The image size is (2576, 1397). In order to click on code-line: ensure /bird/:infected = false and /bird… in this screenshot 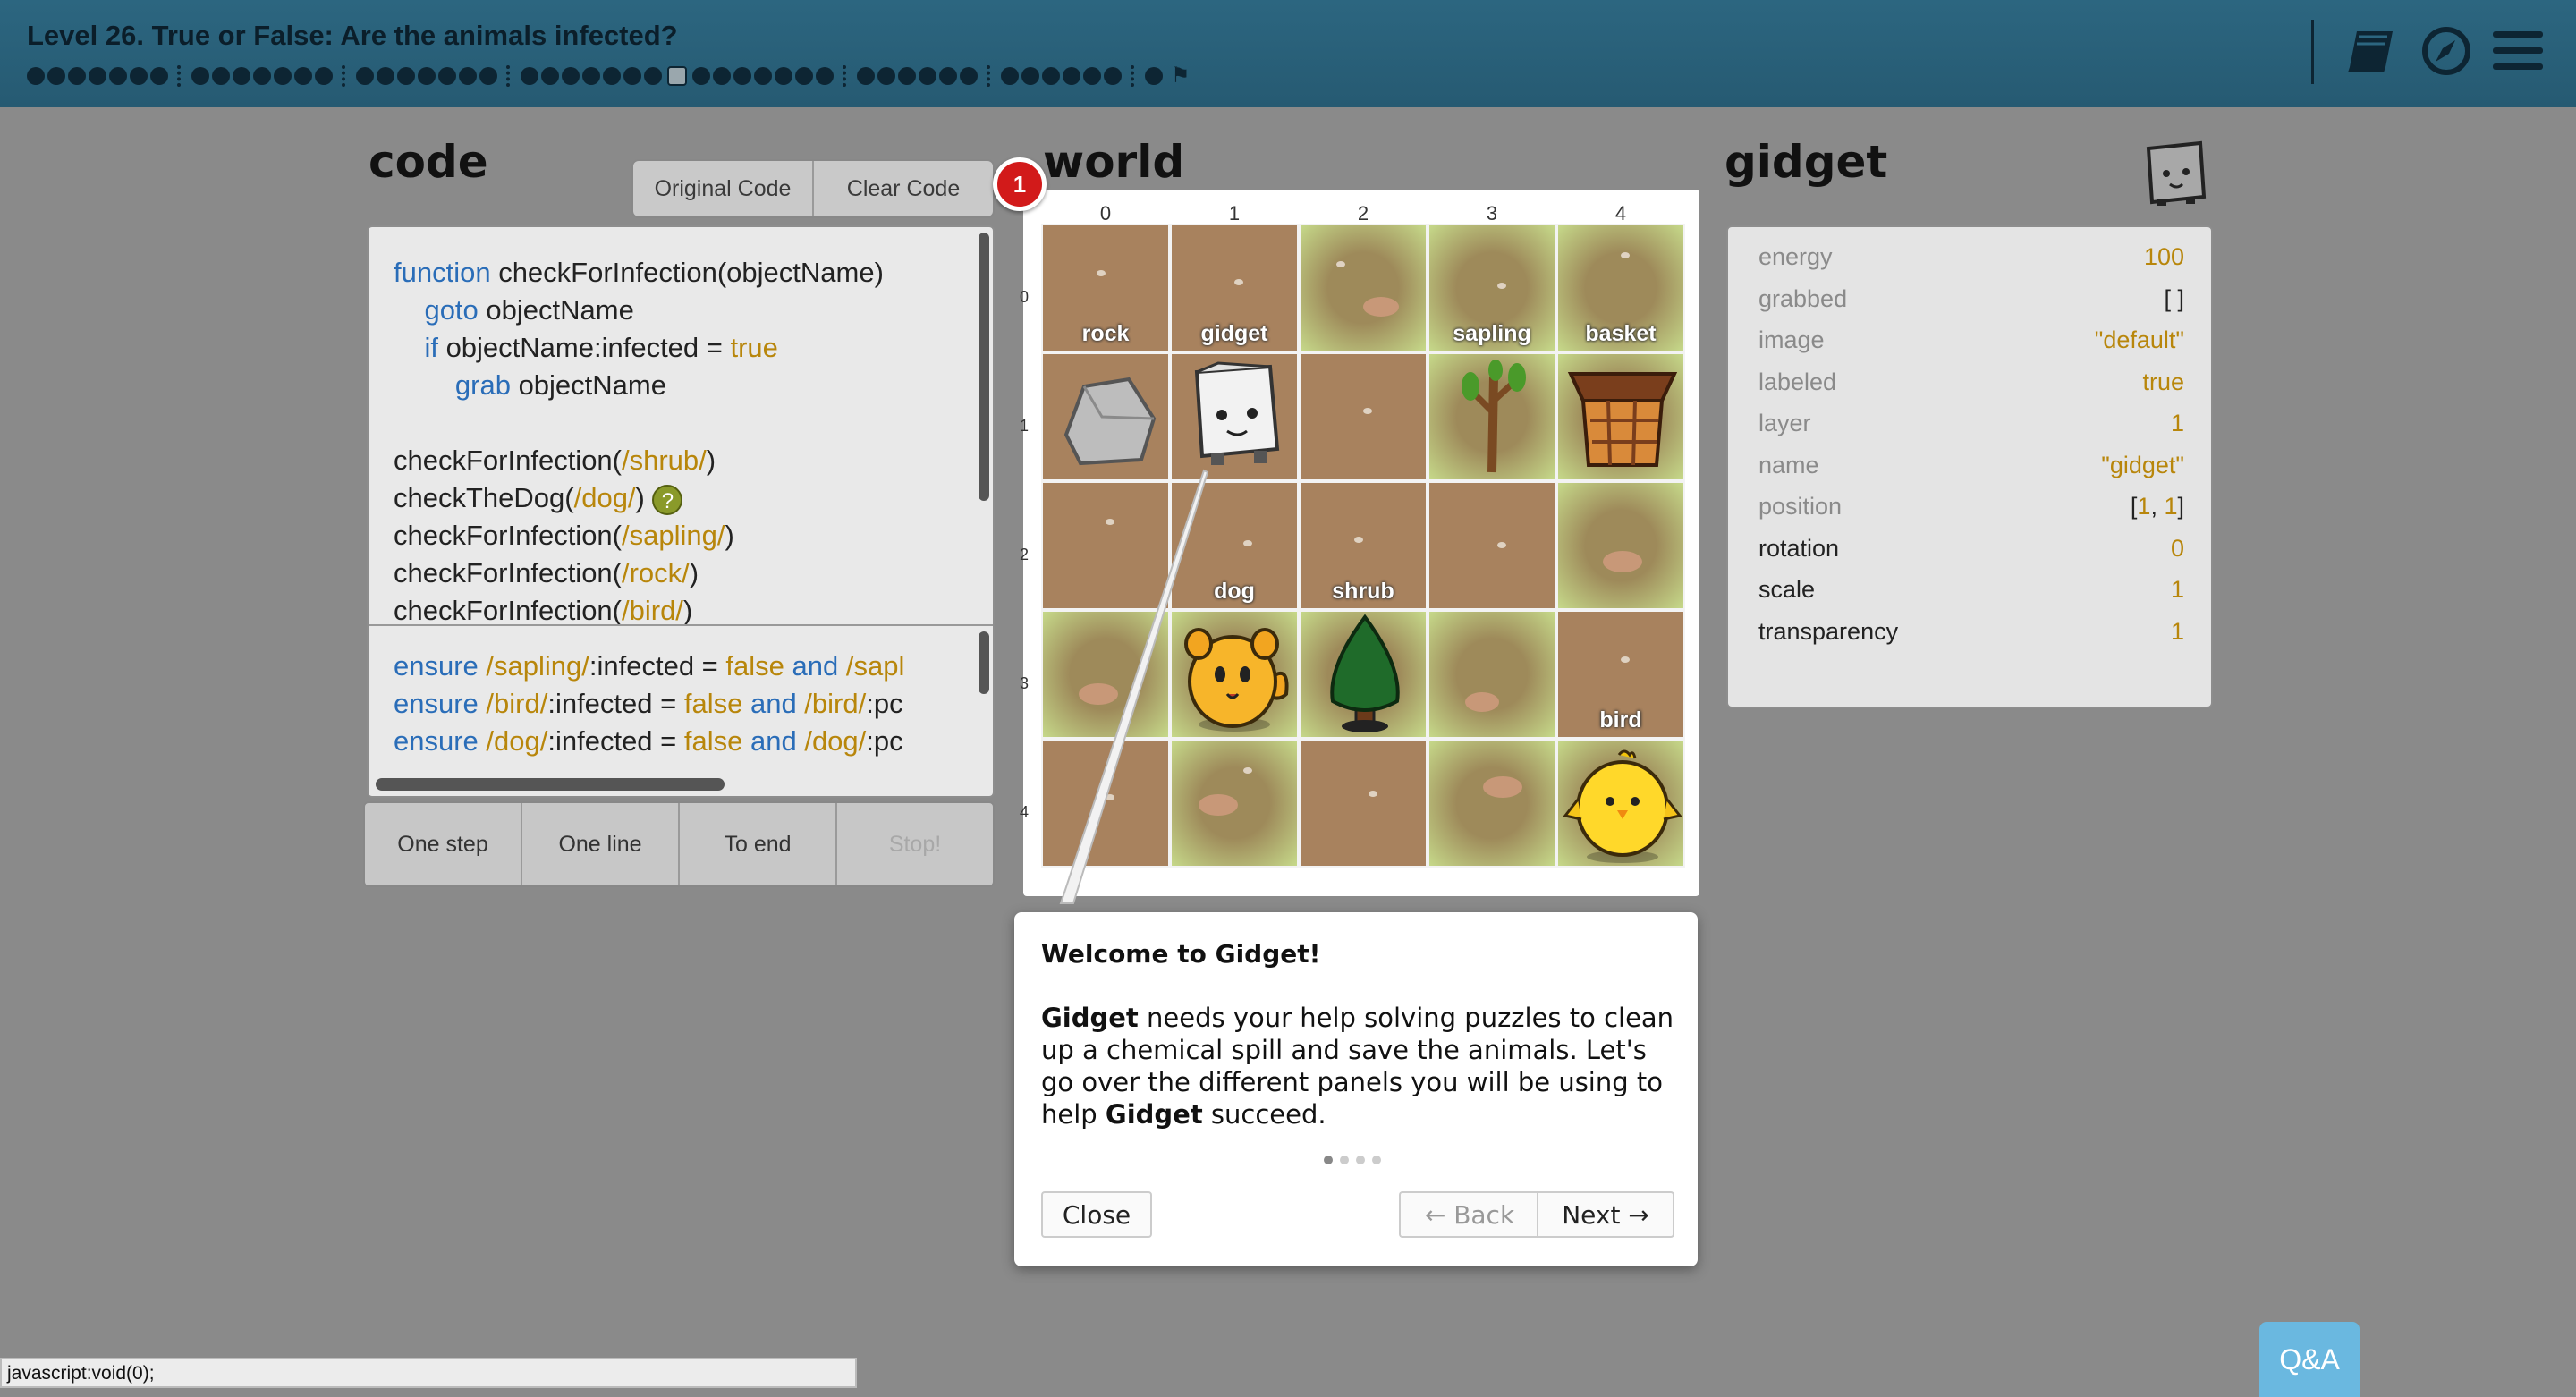, I will do `click(649, 704)`.